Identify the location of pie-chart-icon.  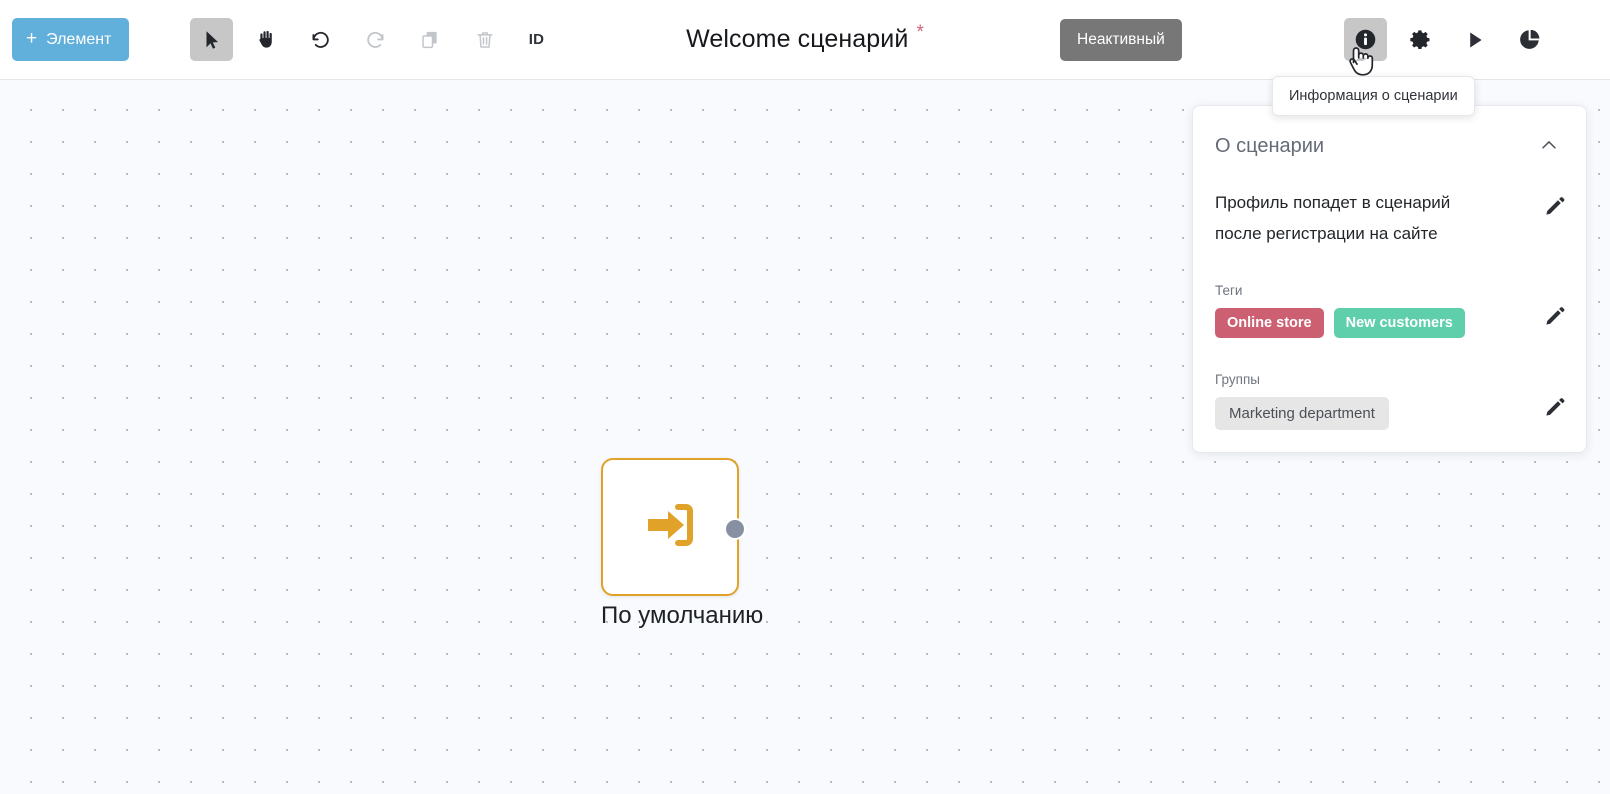
(1529, 39).